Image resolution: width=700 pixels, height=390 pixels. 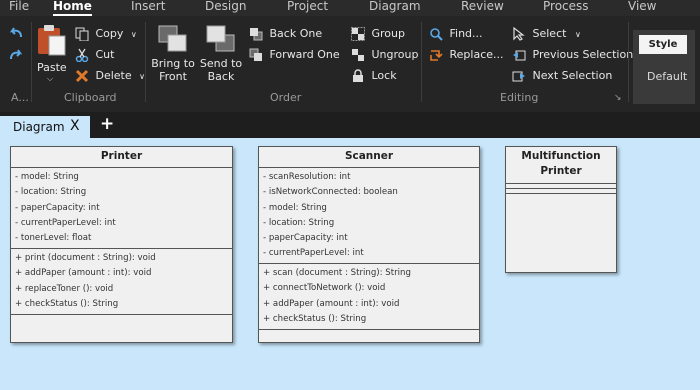 I want to click on select-button: Select ∨, so click(x=546, y=34).